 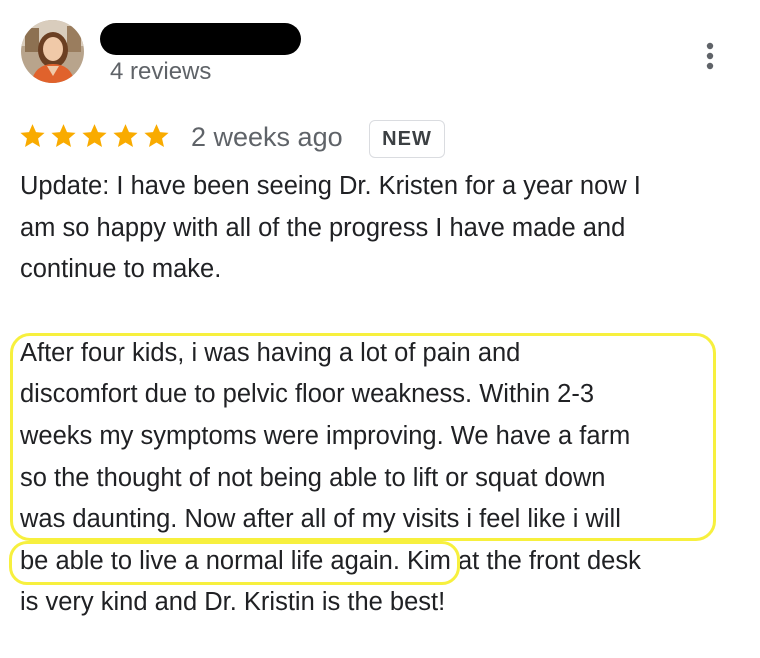 I want to click on more-vert-icon, so click(x=710, y=56).